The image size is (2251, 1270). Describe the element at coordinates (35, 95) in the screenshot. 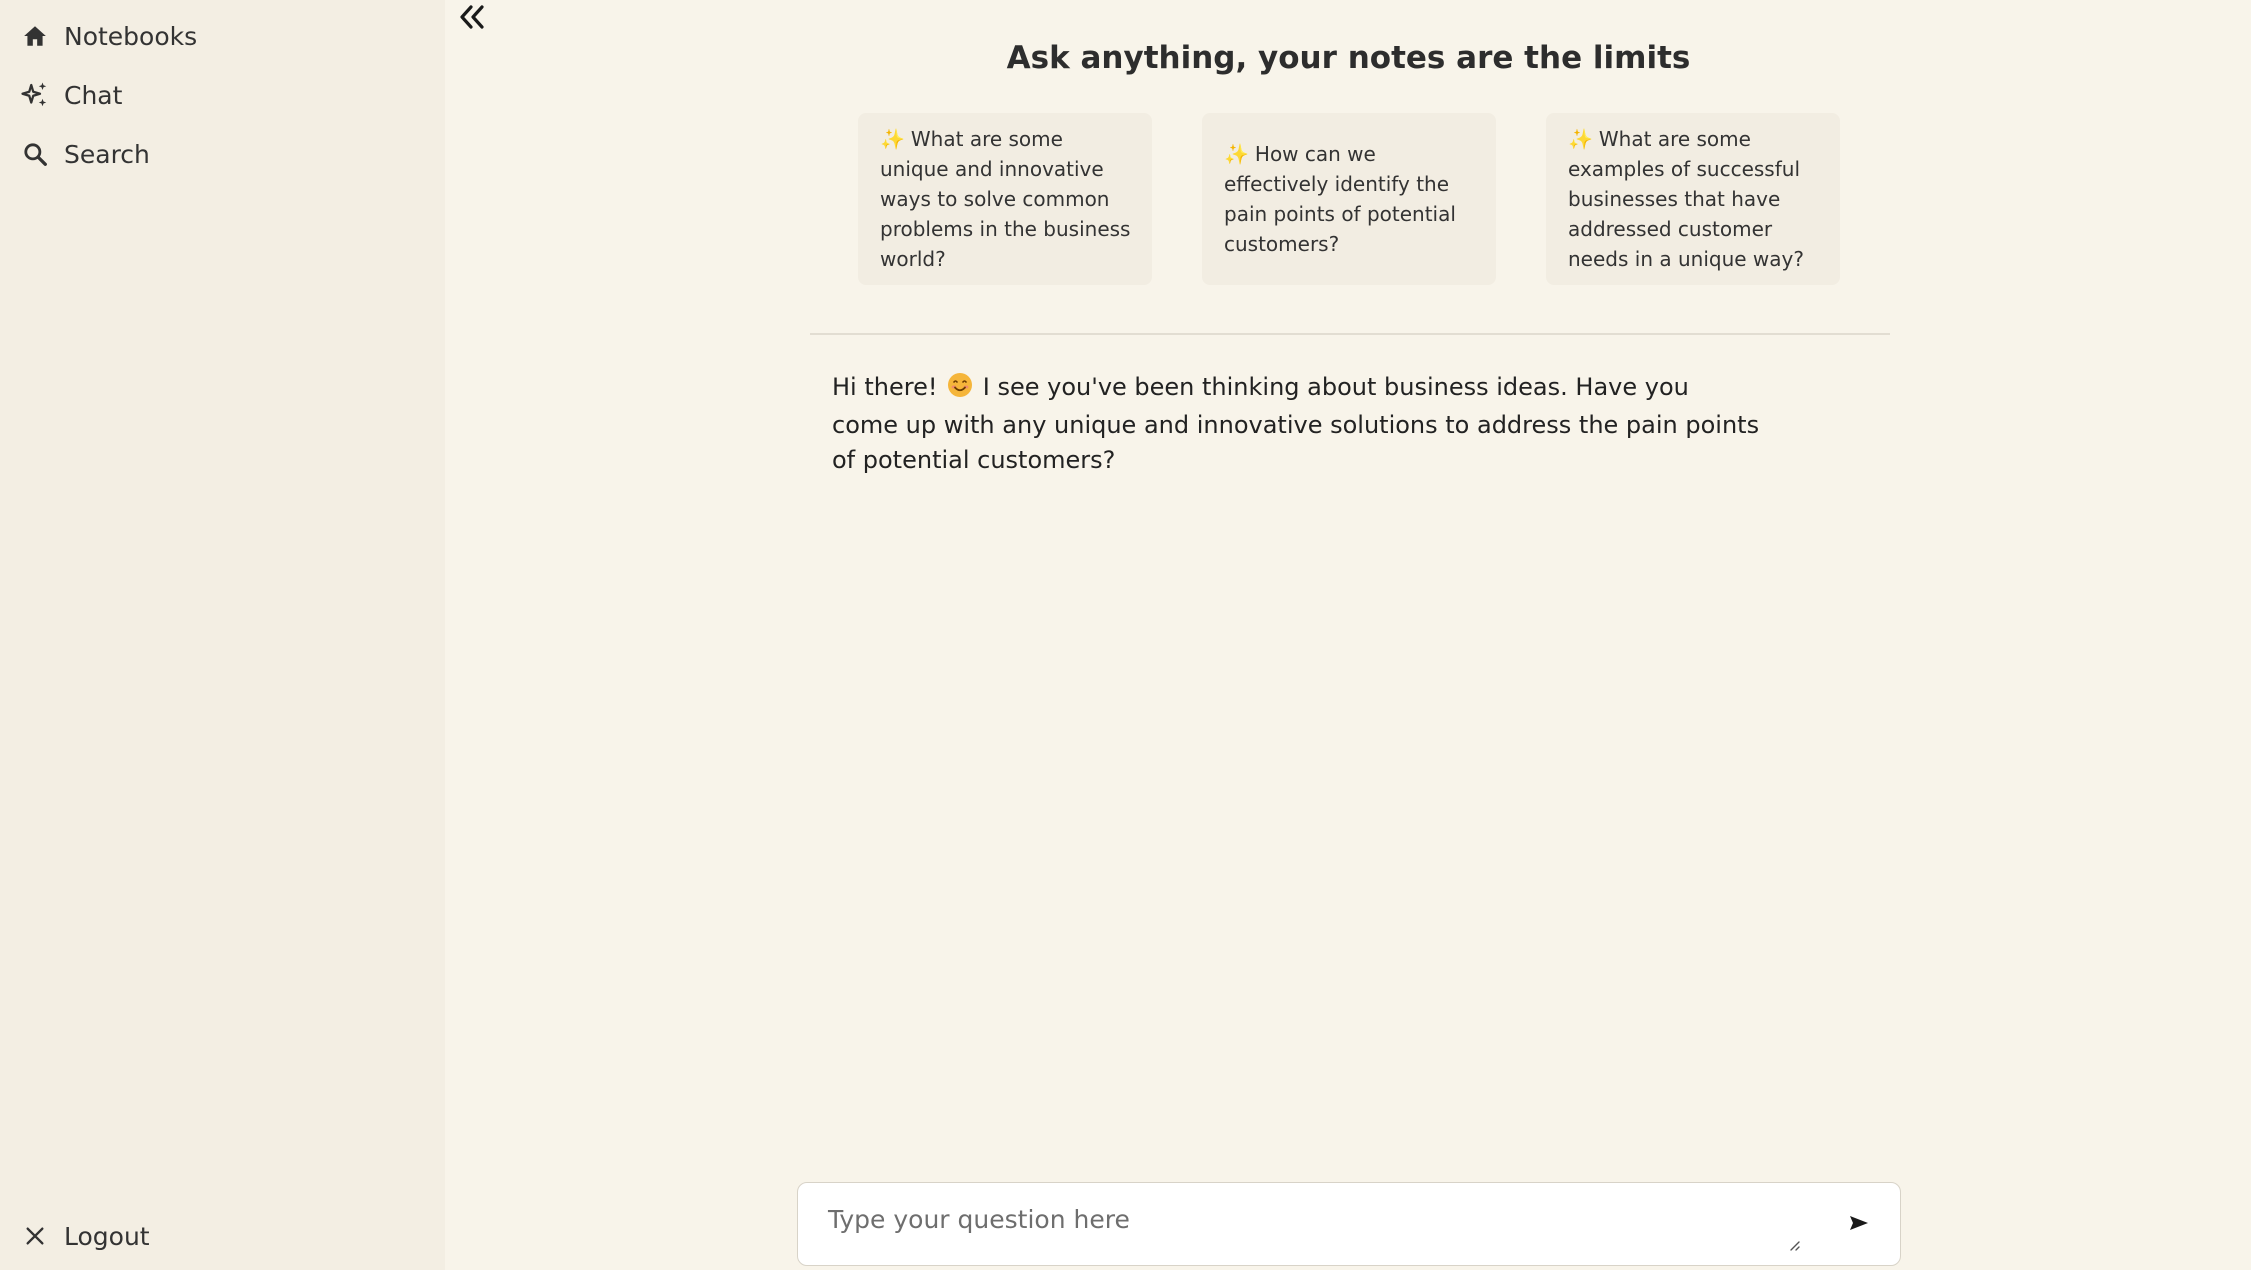

I see `sparkles-icon` at that location.